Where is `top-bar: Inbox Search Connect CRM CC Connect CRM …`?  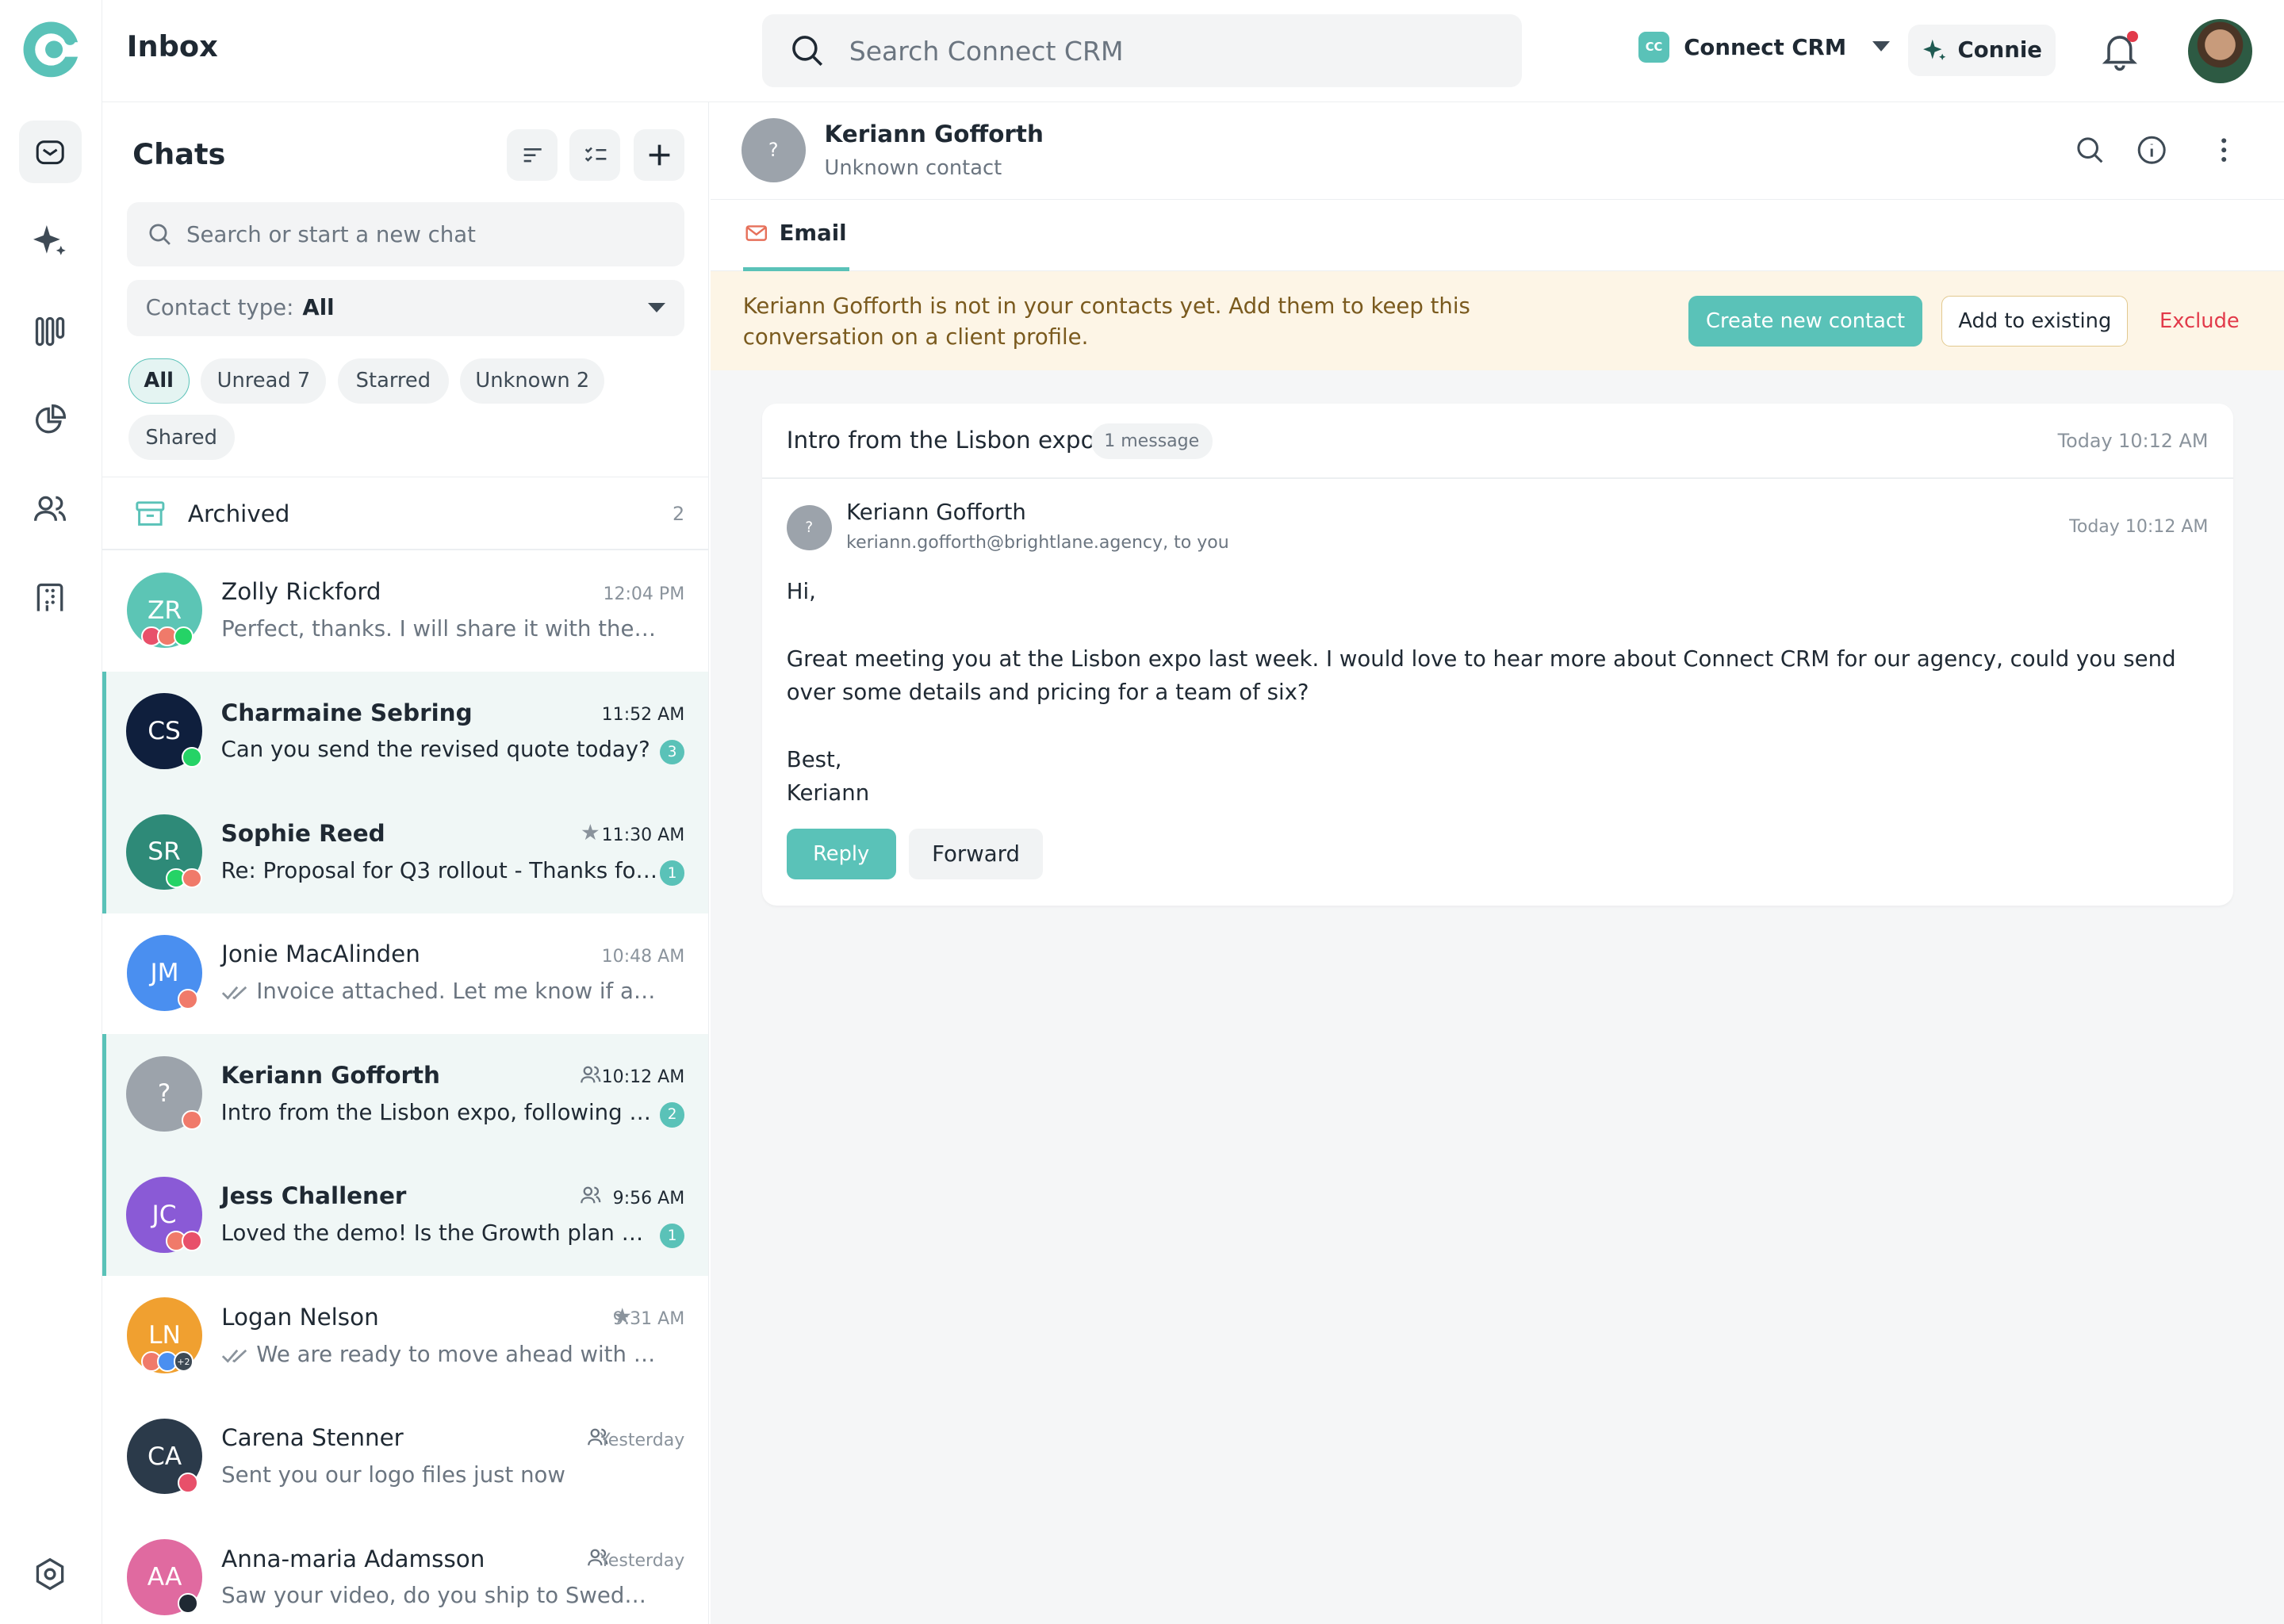 top-bar: Inbox Search Connect CRM CC Connect CRM … is located at coordinates (1193, 51).